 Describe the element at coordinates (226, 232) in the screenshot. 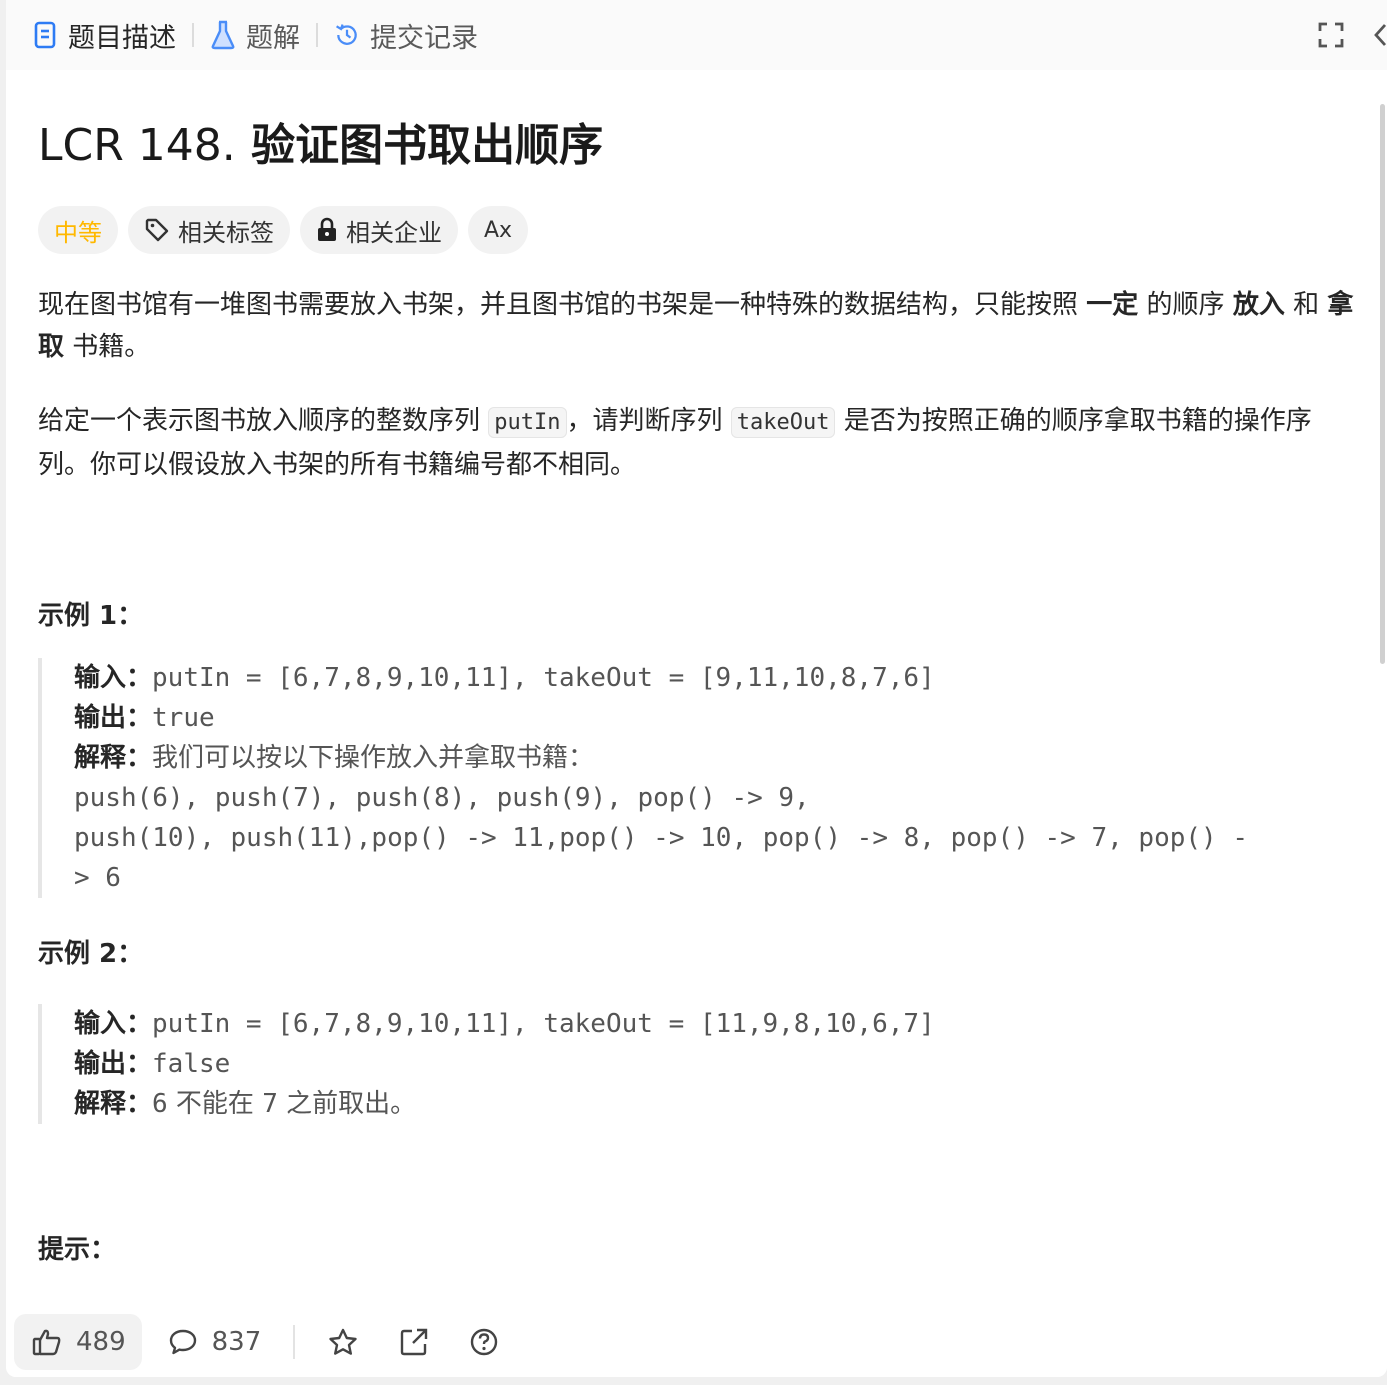

I see `related-tags-label: 相关标签` at that location.